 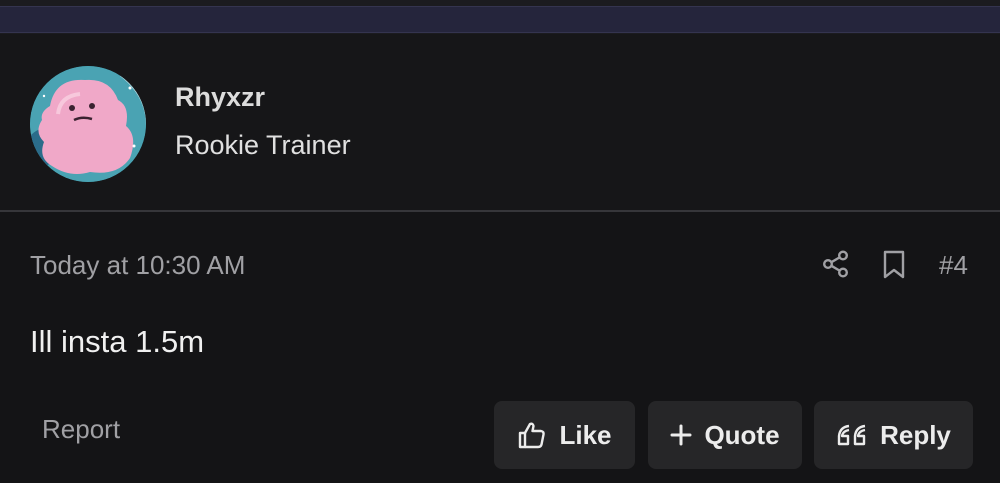 I want to click on user-title: Rookie Trainer, so click(x=263, y=145).